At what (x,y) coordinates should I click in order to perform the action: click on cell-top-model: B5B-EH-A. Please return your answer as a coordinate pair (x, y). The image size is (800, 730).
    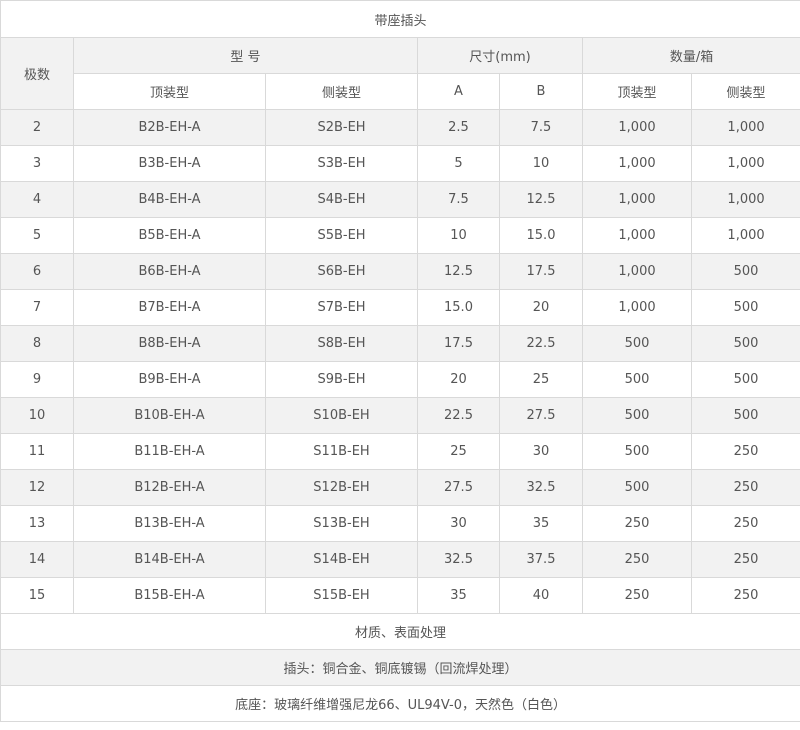
    Looking at the image, I should click on (169, 235).